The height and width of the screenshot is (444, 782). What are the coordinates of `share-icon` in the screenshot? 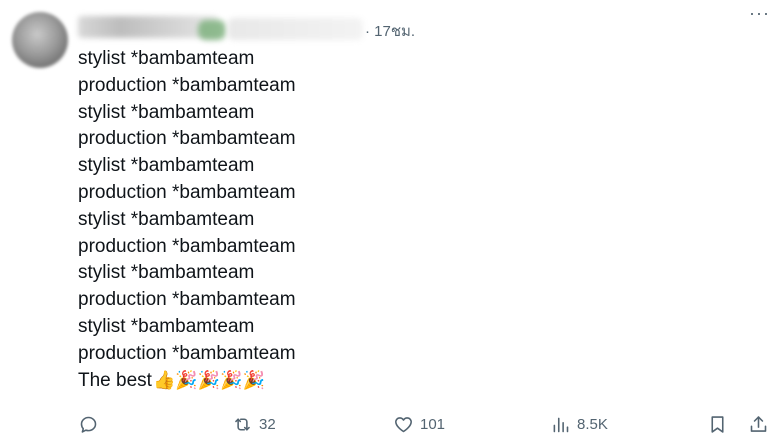 It's located at (758, 423).